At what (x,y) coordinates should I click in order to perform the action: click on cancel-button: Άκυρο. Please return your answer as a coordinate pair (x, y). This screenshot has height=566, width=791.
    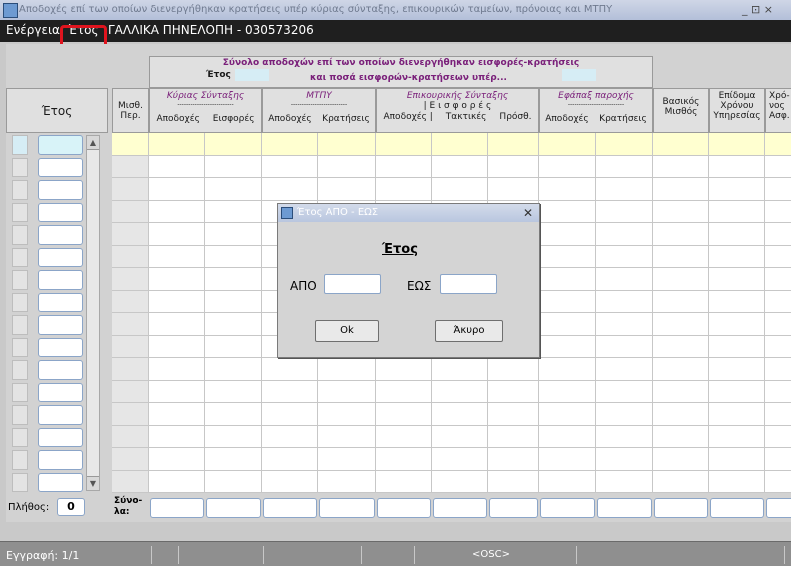
    Looking at the image, I should click on (469, 331).